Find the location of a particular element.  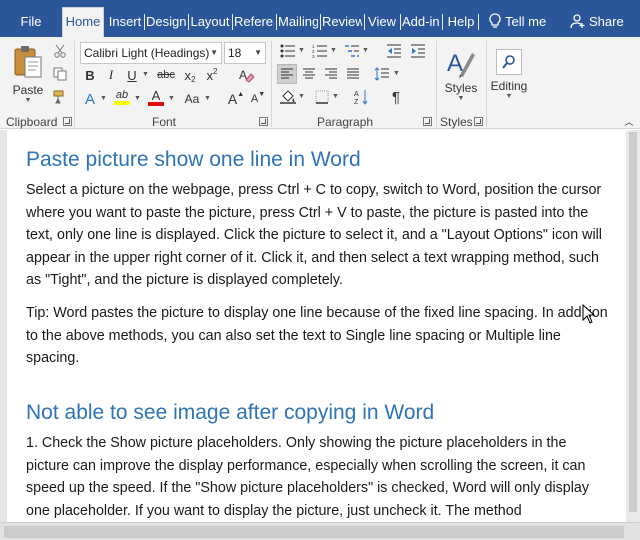

grow-font-button: A ▲ is located at coordinates (236, 99).